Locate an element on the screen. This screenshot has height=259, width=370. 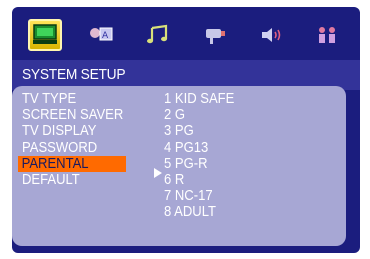
option-r: 6 R is located at coordinates (199, 180).